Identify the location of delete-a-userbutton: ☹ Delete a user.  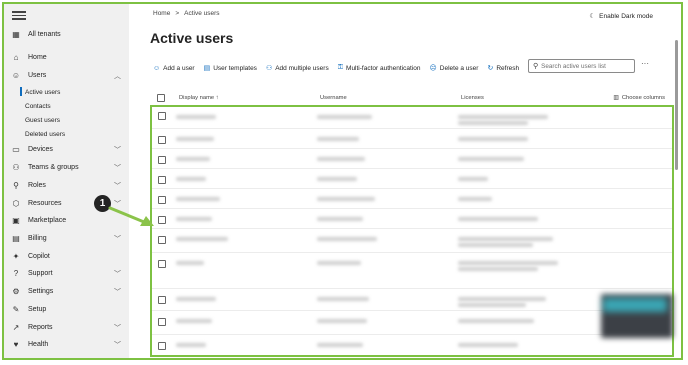
(454, 68).